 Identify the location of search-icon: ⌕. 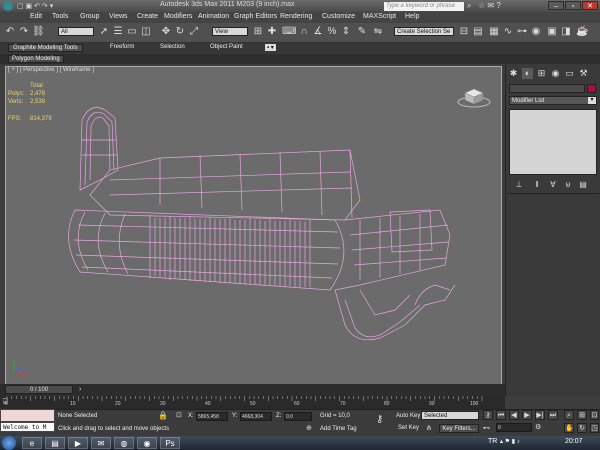
(469, 6).